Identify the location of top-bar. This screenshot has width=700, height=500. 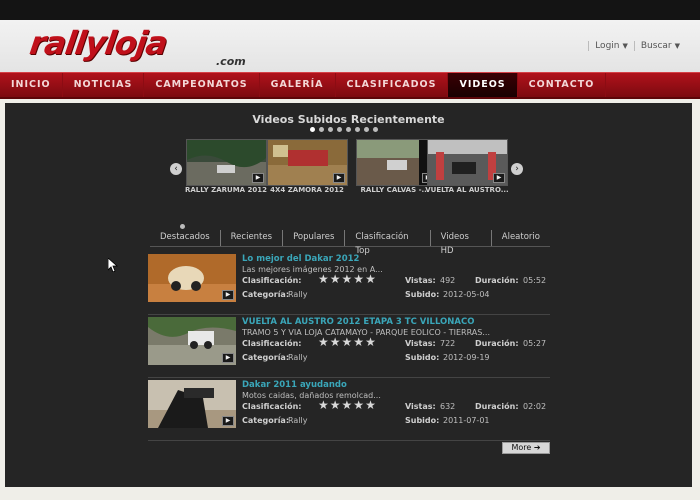
(350, 10).